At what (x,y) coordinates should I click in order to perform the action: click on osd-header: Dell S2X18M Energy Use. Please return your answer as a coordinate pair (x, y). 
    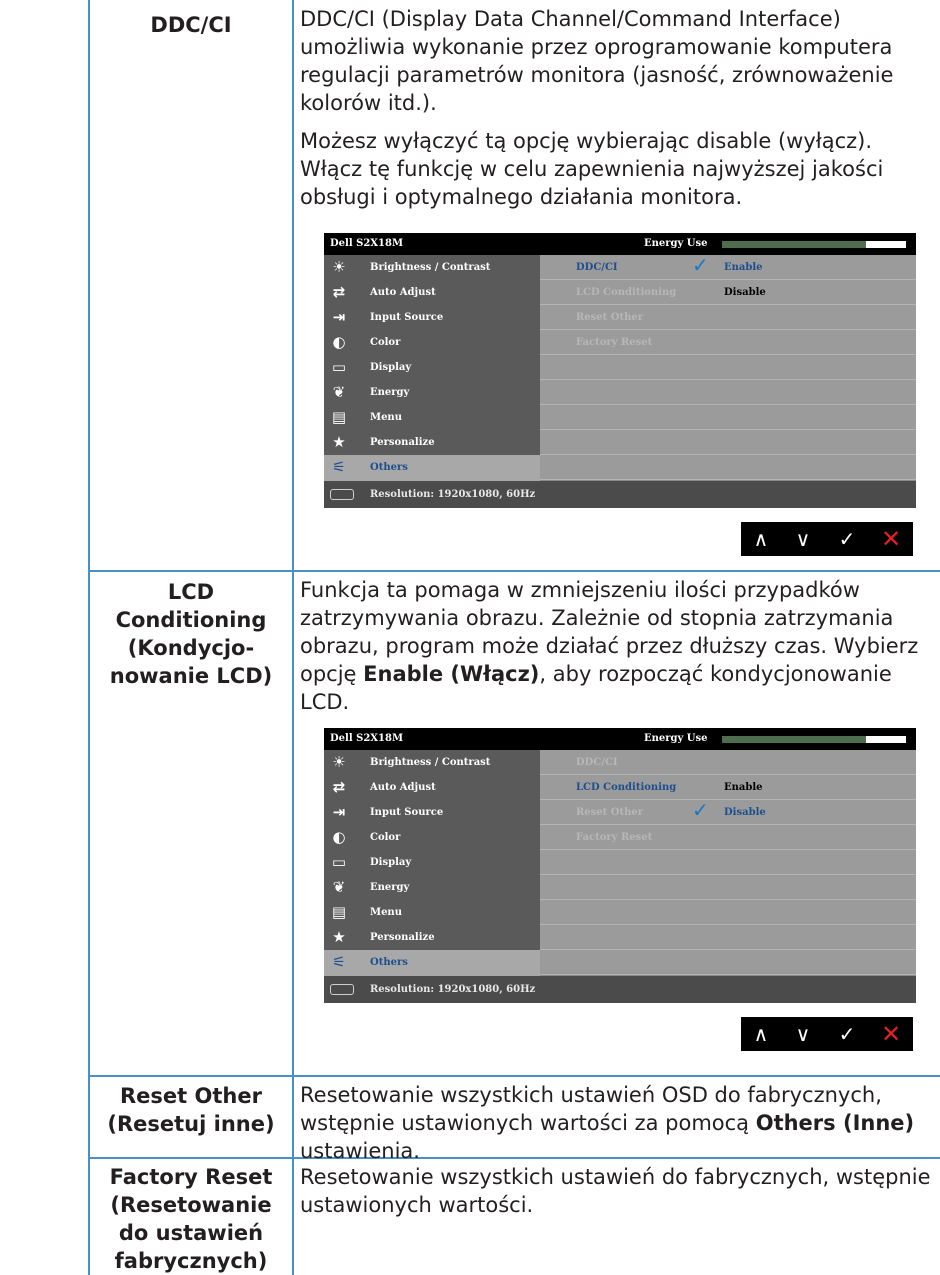
    Looking at the image, I should click on (620, 244).